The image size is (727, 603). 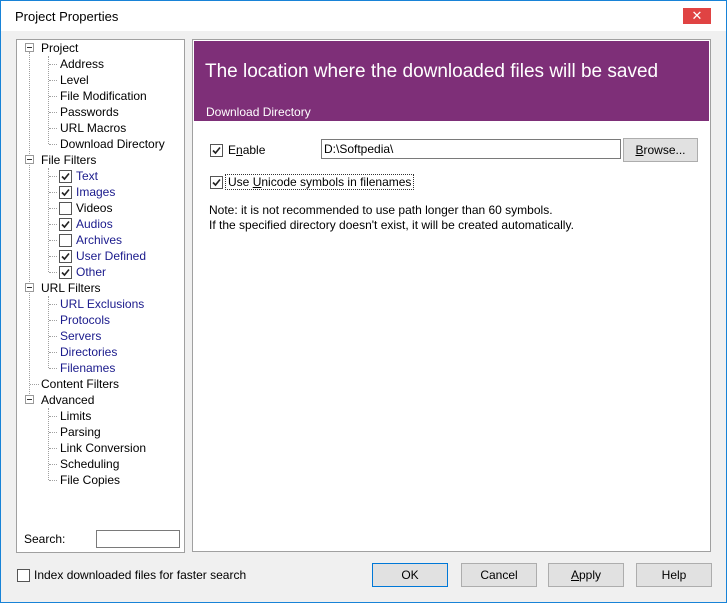 I want to click on close-icon: ✕, so click(x=697, y=15).